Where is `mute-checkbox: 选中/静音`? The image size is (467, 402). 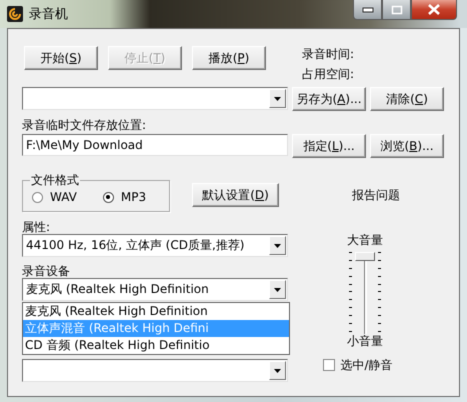
mute-checkbox: 选中/静音 is located at coordinates (358, 365).